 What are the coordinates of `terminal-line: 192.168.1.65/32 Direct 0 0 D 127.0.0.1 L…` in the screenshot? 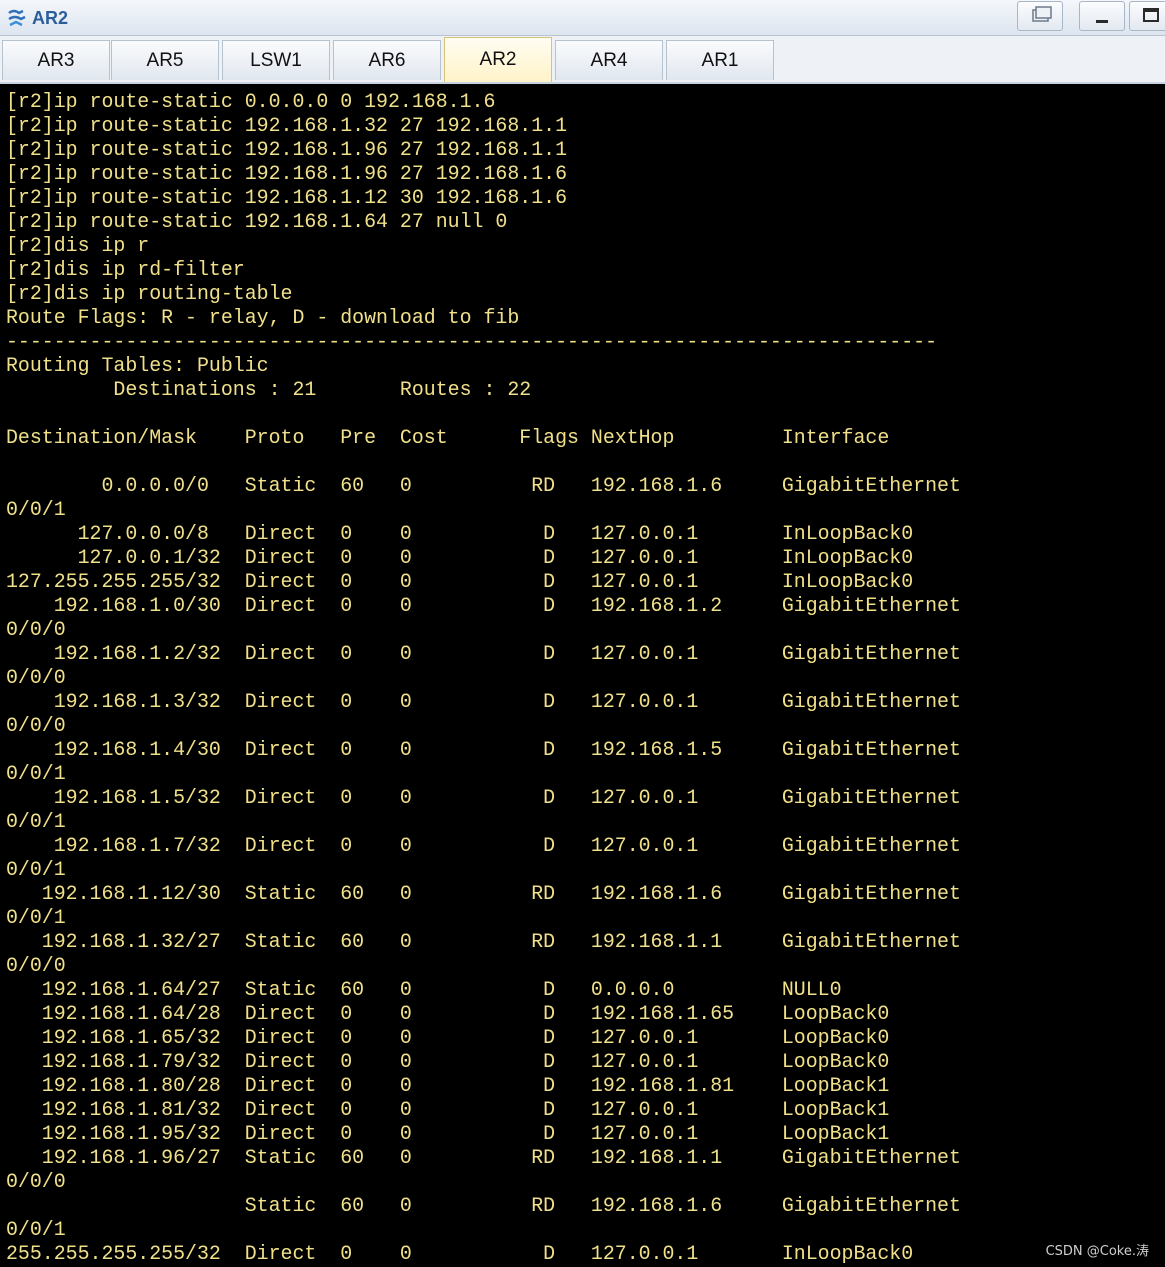 It's located at (448, 1037).